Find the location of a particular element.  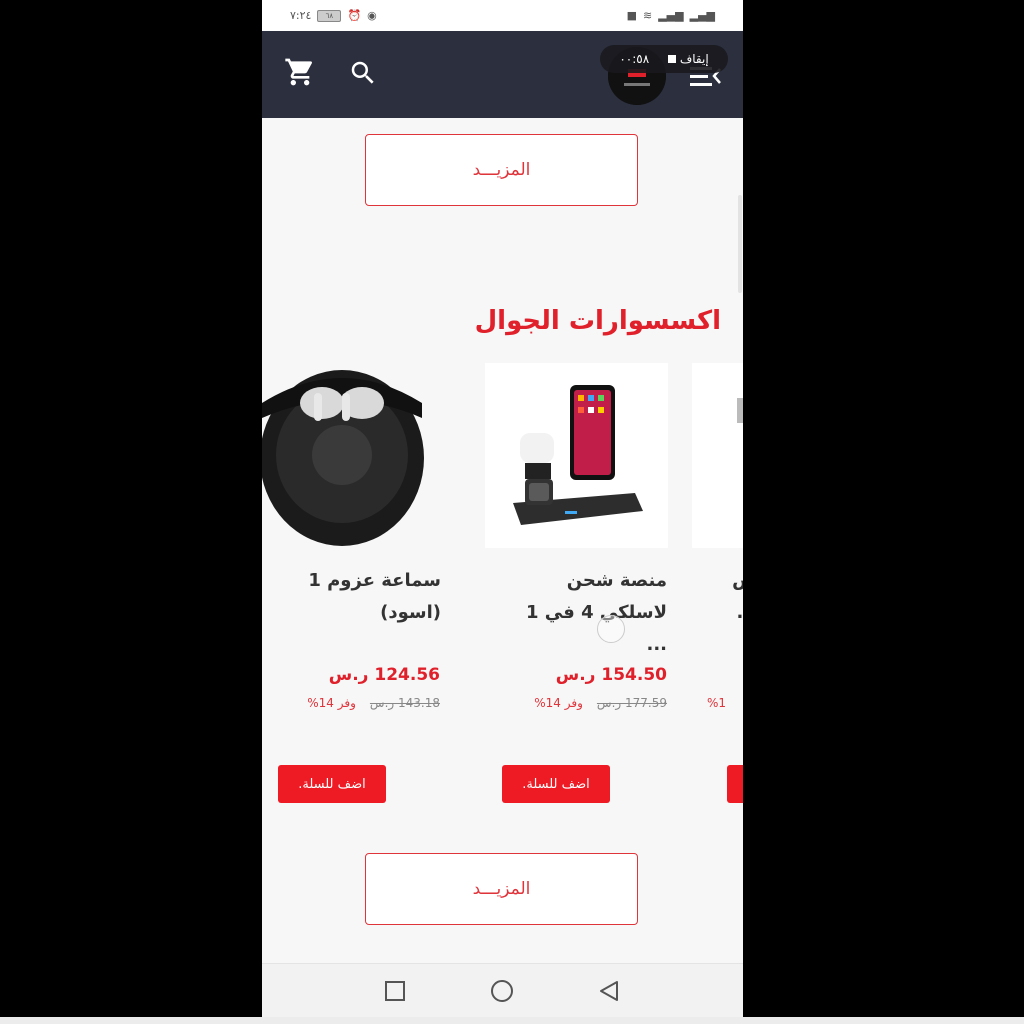

product-name: سماعة عزوم 1 (اسود) is located at coordinates (361, 597).